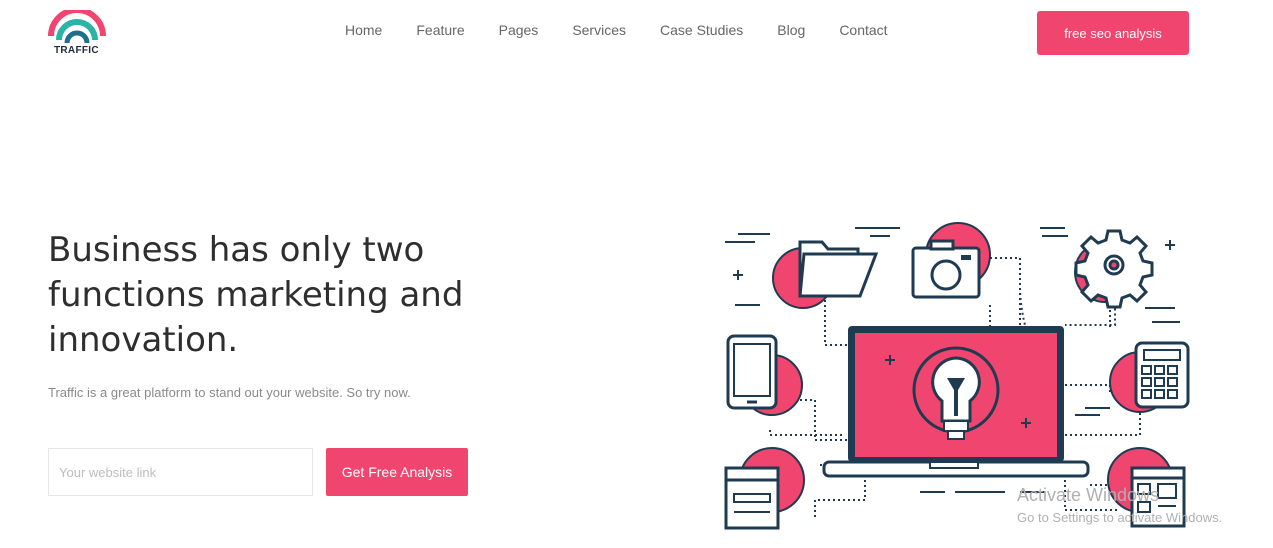 This screenshot has width=1273, height=548. Describe the element at coordinates (1113, 33) in the screenshot. I see `free-seo-analysis-button: free seo analysis` at that location.